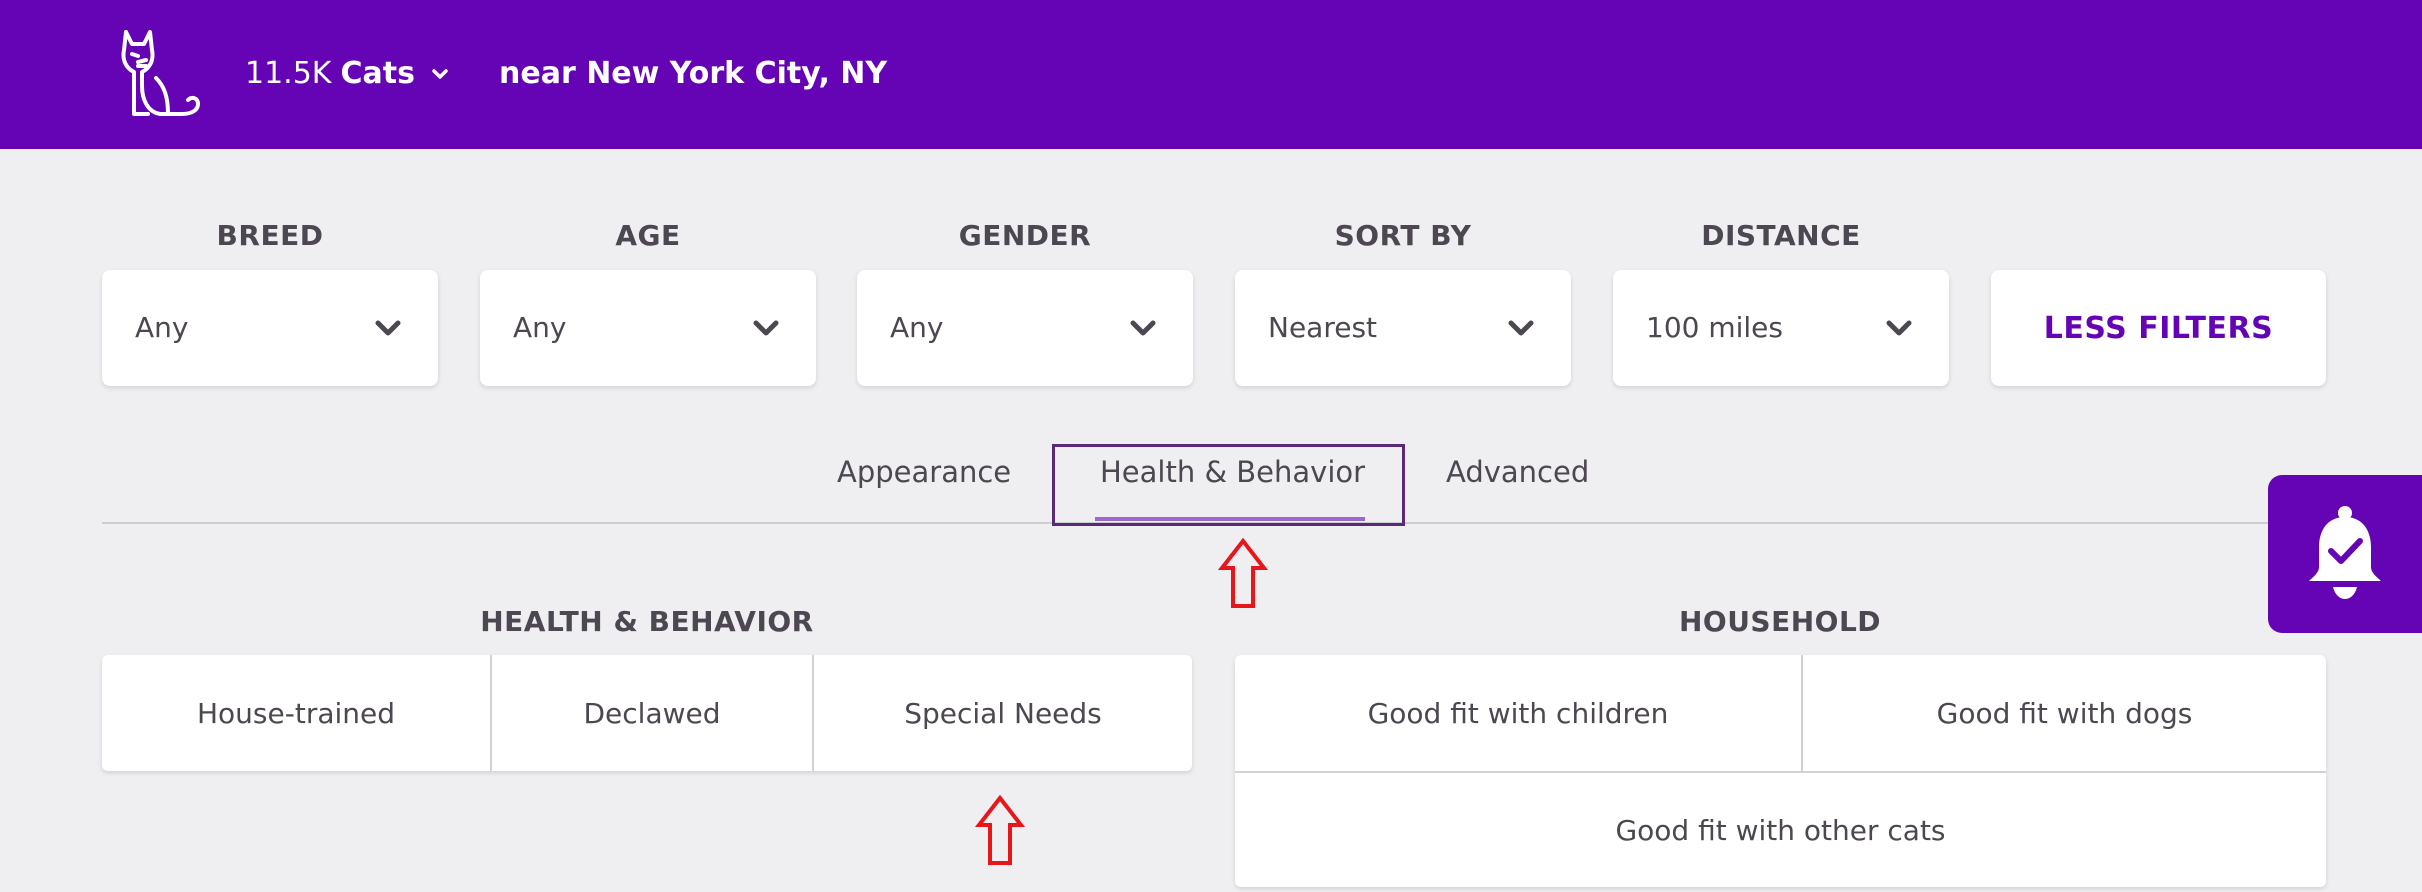  Describe the element at coordinates (377, 73) in the screenshot. I see `animal-type: Cats` at that location.